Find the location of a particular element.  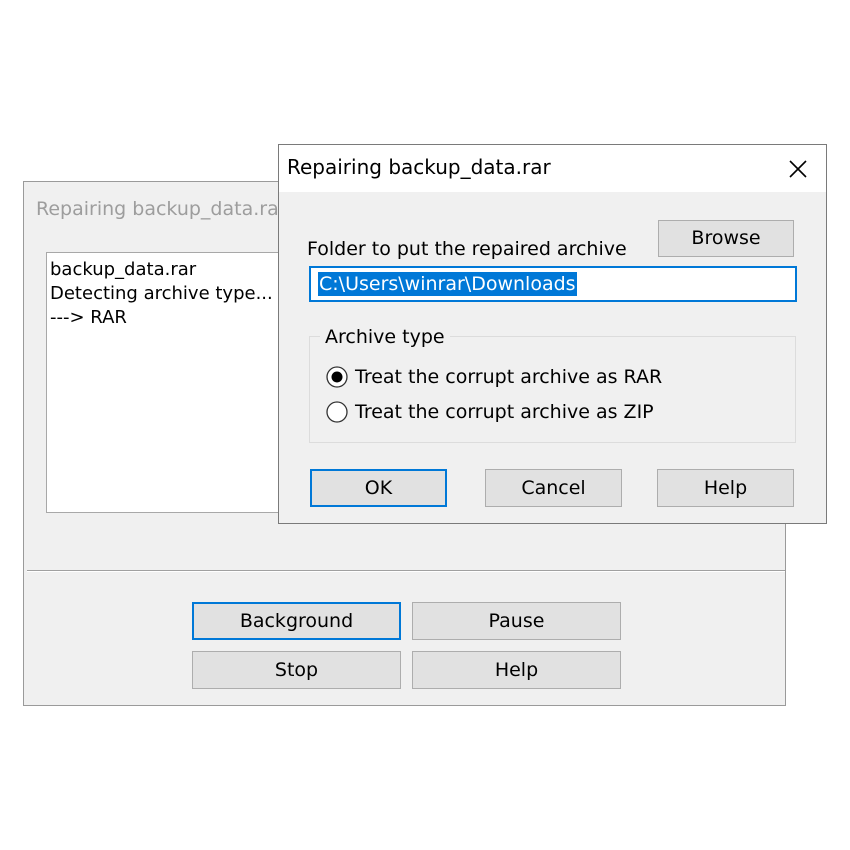

folder-path-selection: C:\Users\winrar\Downloads is located at coordinates (447, 284).